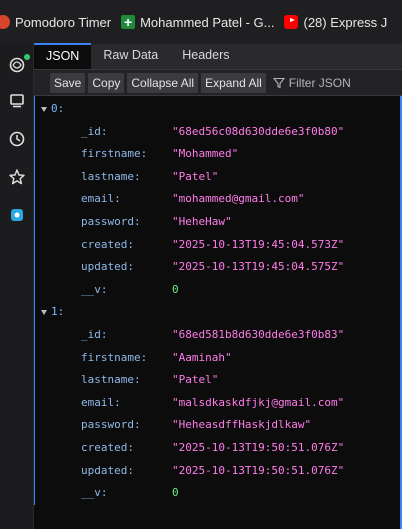 The width and height of the screenshot is (402, 529). I want to click on collapse-all-button: Collapse All, so click(163, 82).